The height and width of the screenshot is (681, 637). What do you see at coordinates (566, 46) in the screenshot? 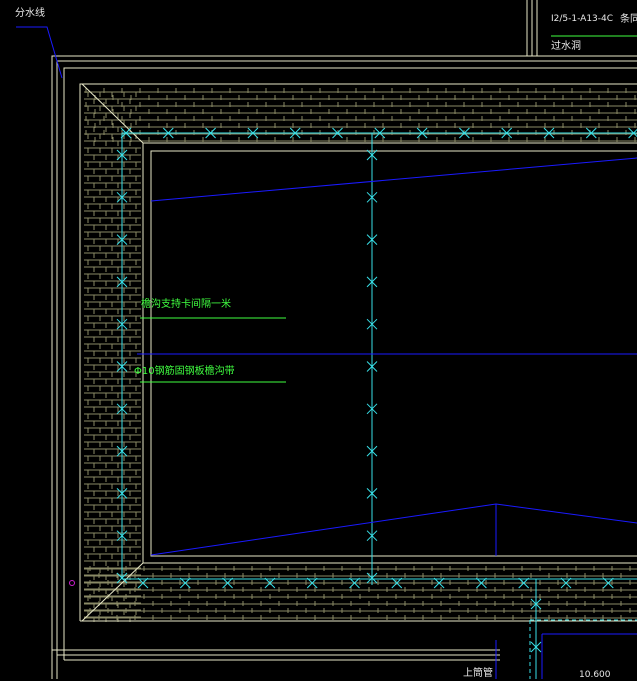
I see `drain-hole-label: 过水洞` at bounding box center [566, 46].